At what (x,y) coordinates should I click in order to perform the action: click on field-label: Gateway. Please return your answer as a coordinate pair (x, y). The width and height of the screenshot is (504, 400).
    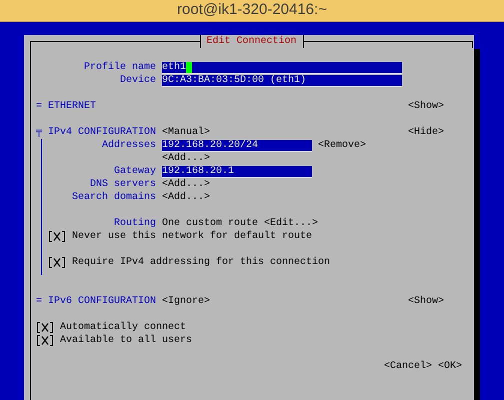
    Looking at the image, I should click on (134, 171).